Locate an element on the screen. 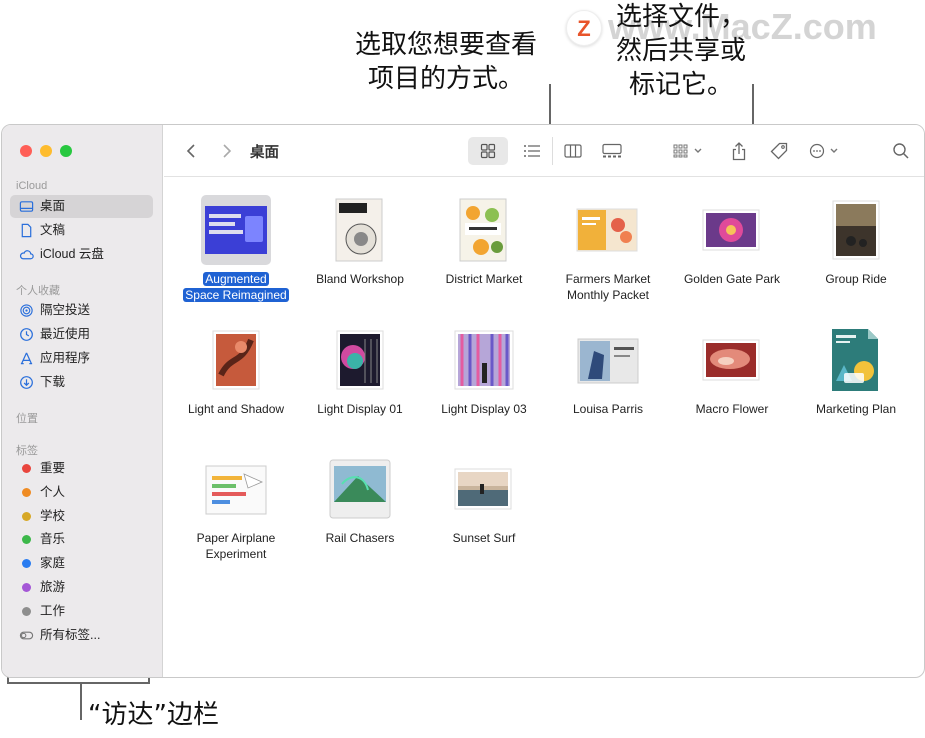  file-name: Paper Airplane Experiment is located at coordinates (236, 546).